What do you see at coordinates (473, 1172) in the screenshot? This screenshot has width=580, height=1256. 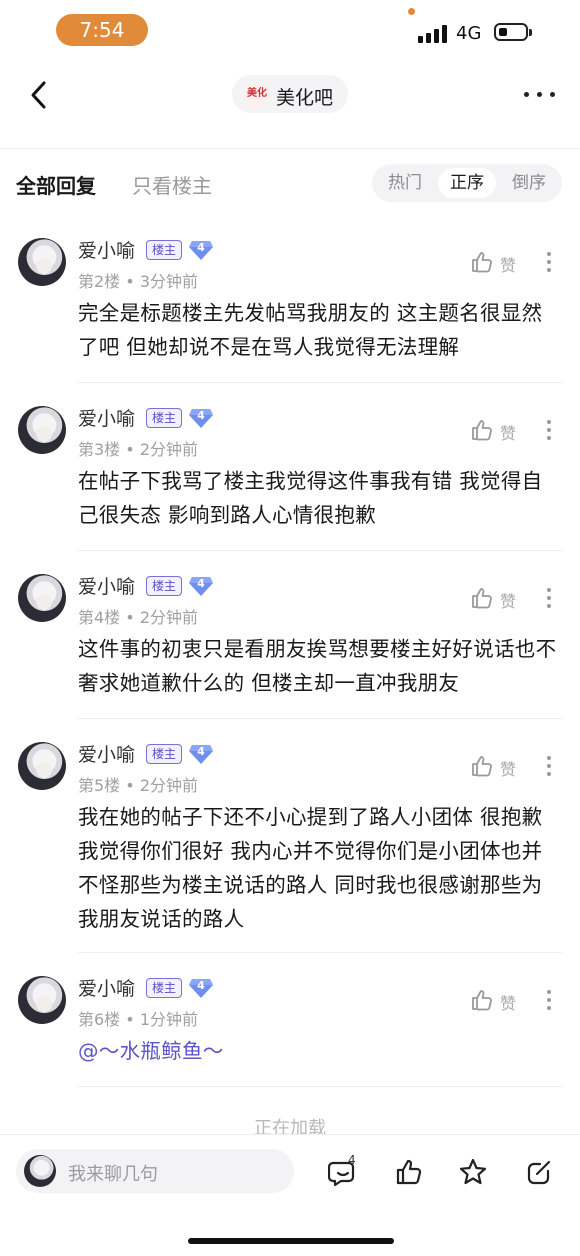 I see `favorite-star-icon` at bounding box center [473, 1172].